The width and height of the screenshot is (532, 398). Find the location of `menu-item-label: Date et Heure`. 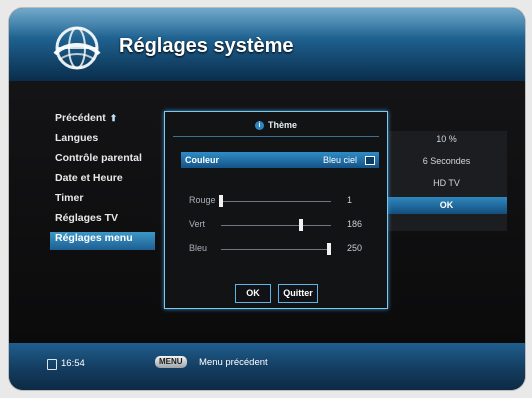

menu-item-label: Date et Heure is located at coordinates (89, 178).